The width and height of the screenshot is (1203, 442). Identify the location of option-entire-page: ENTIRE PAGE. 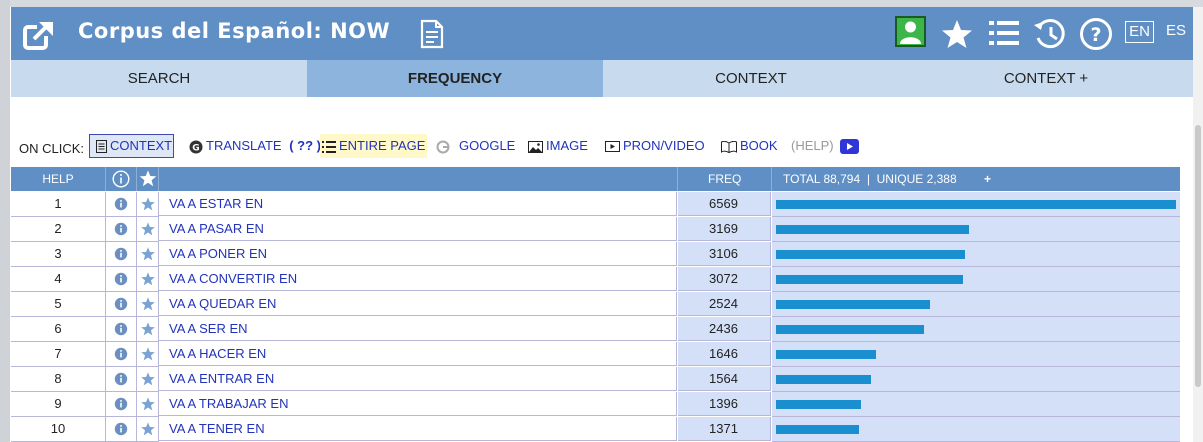
(374, 146).